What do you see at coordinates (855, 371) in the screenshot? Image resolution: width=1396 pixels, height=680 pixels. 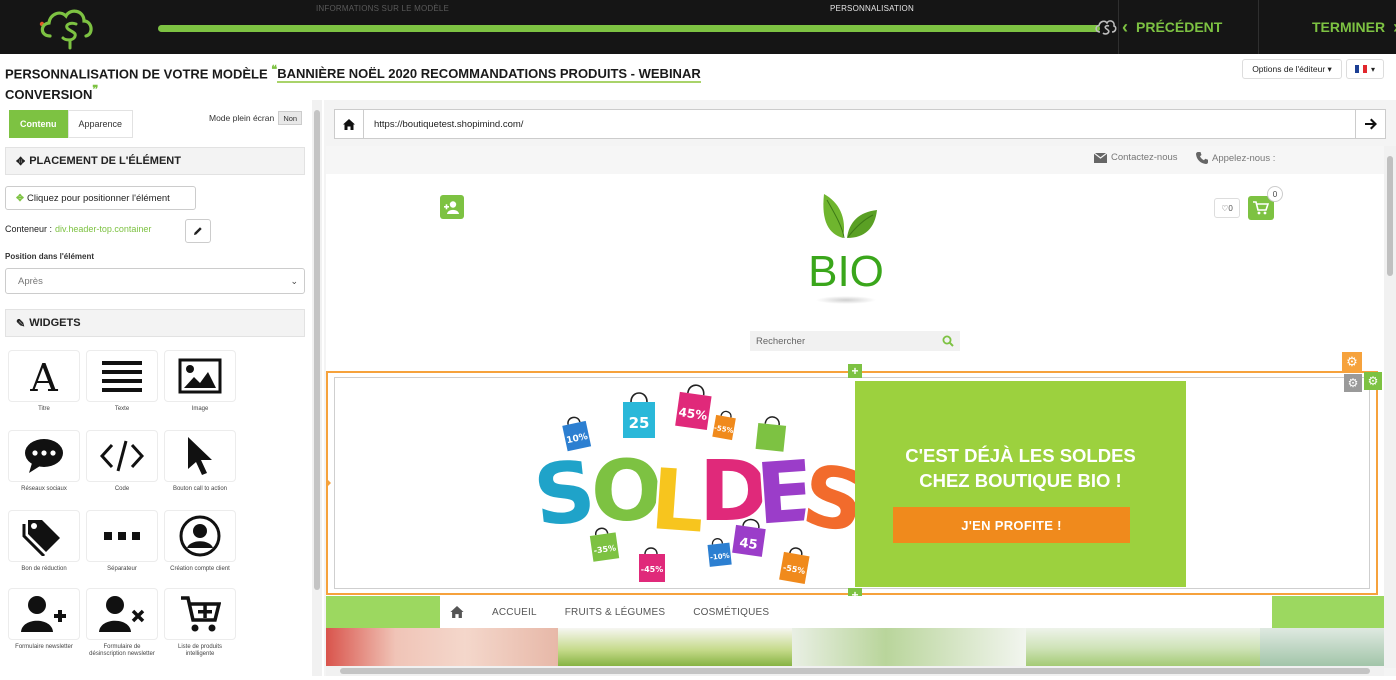 I see `insert-above-button: +` at bounding box center [855, 371].